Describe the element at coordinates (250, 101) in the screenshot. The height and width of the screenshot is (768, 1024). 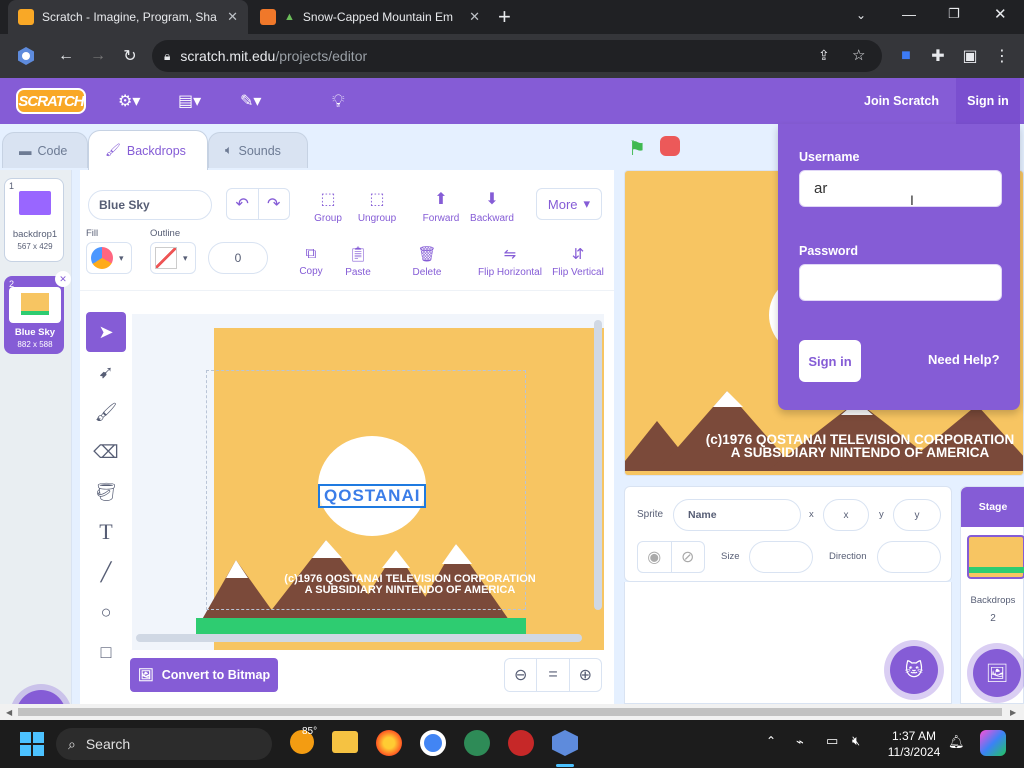
I see `edit-pencil-icon: ✎▾` at that location.